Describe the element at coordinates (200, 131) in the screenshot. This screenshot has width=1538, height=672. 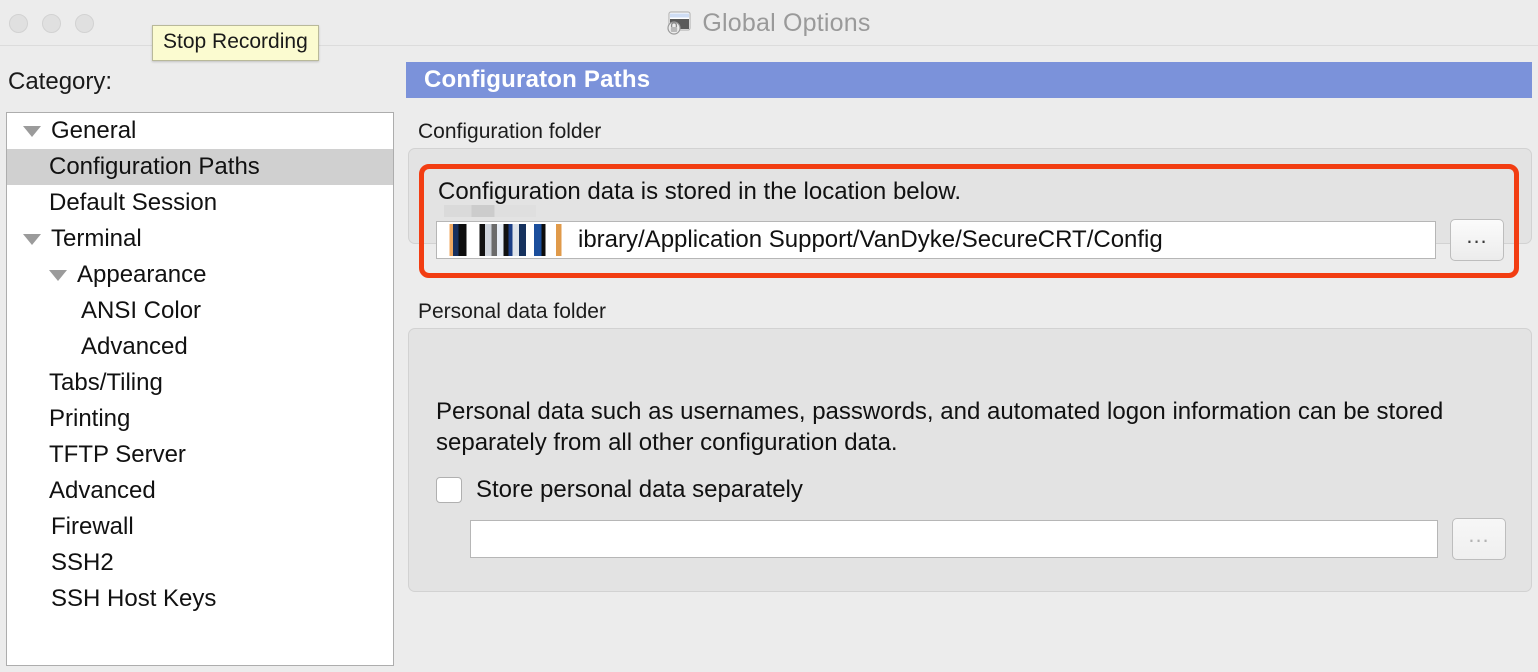
I see `sidebar-item-general: General` at that location.